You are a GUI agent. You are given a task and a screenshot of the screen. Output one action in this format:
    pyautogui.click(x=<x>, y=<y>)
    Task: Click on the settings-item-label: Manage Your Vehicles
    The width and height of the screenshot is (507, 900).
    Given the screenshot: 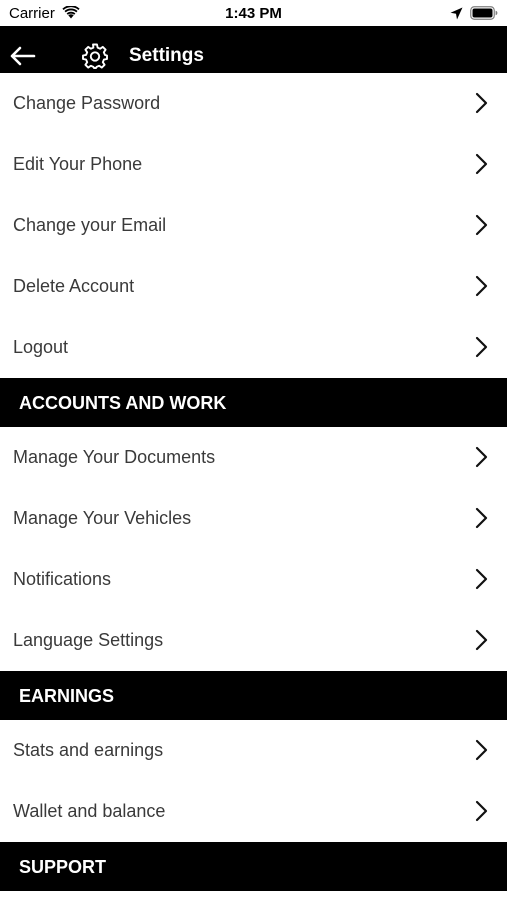 What is the action you would take?
    pyautogui.click(x=102, y=518)
    